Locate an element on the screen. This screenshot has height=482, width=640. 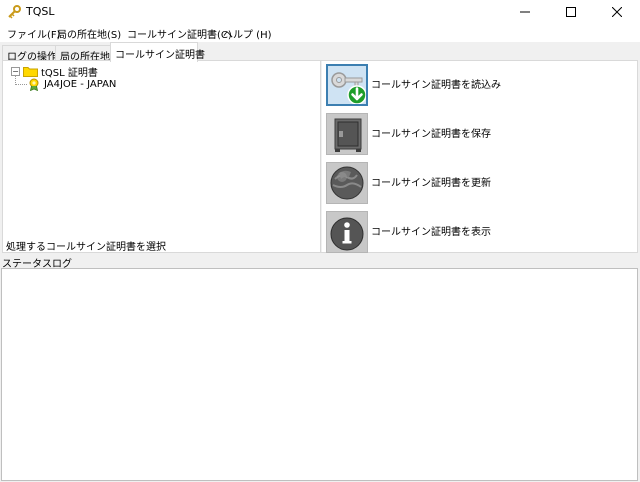
renew-certificate-action: コールサイン証明書を更新 is located at coordinates (480, 182).